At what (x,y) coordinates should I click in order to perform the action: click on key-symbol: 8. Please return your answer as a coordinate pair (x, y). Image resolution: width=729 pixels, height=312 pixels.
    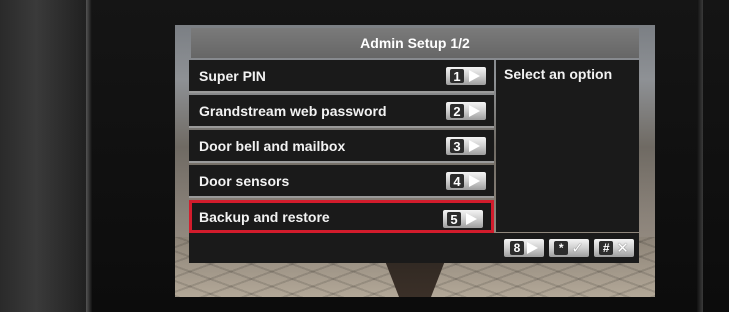
    Looking at the image, I should click on (517, 248).